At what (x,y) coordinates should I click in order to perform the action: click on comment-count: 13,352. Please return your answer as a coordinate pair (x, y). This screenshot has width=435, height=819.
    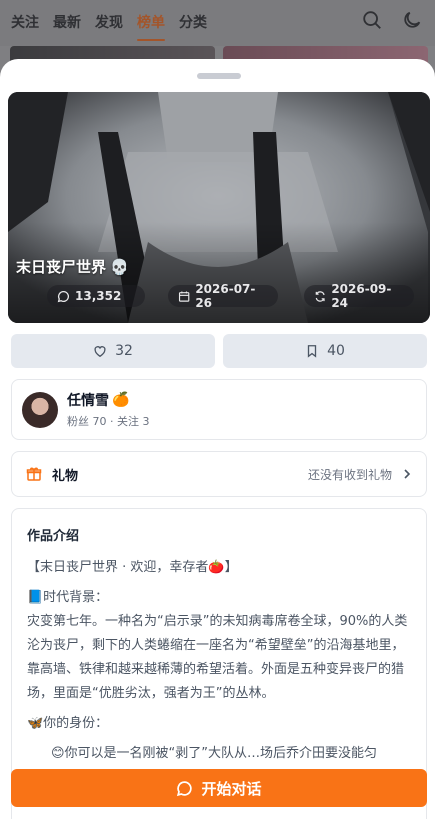
    Looking at the image, I should click on (98, 296).